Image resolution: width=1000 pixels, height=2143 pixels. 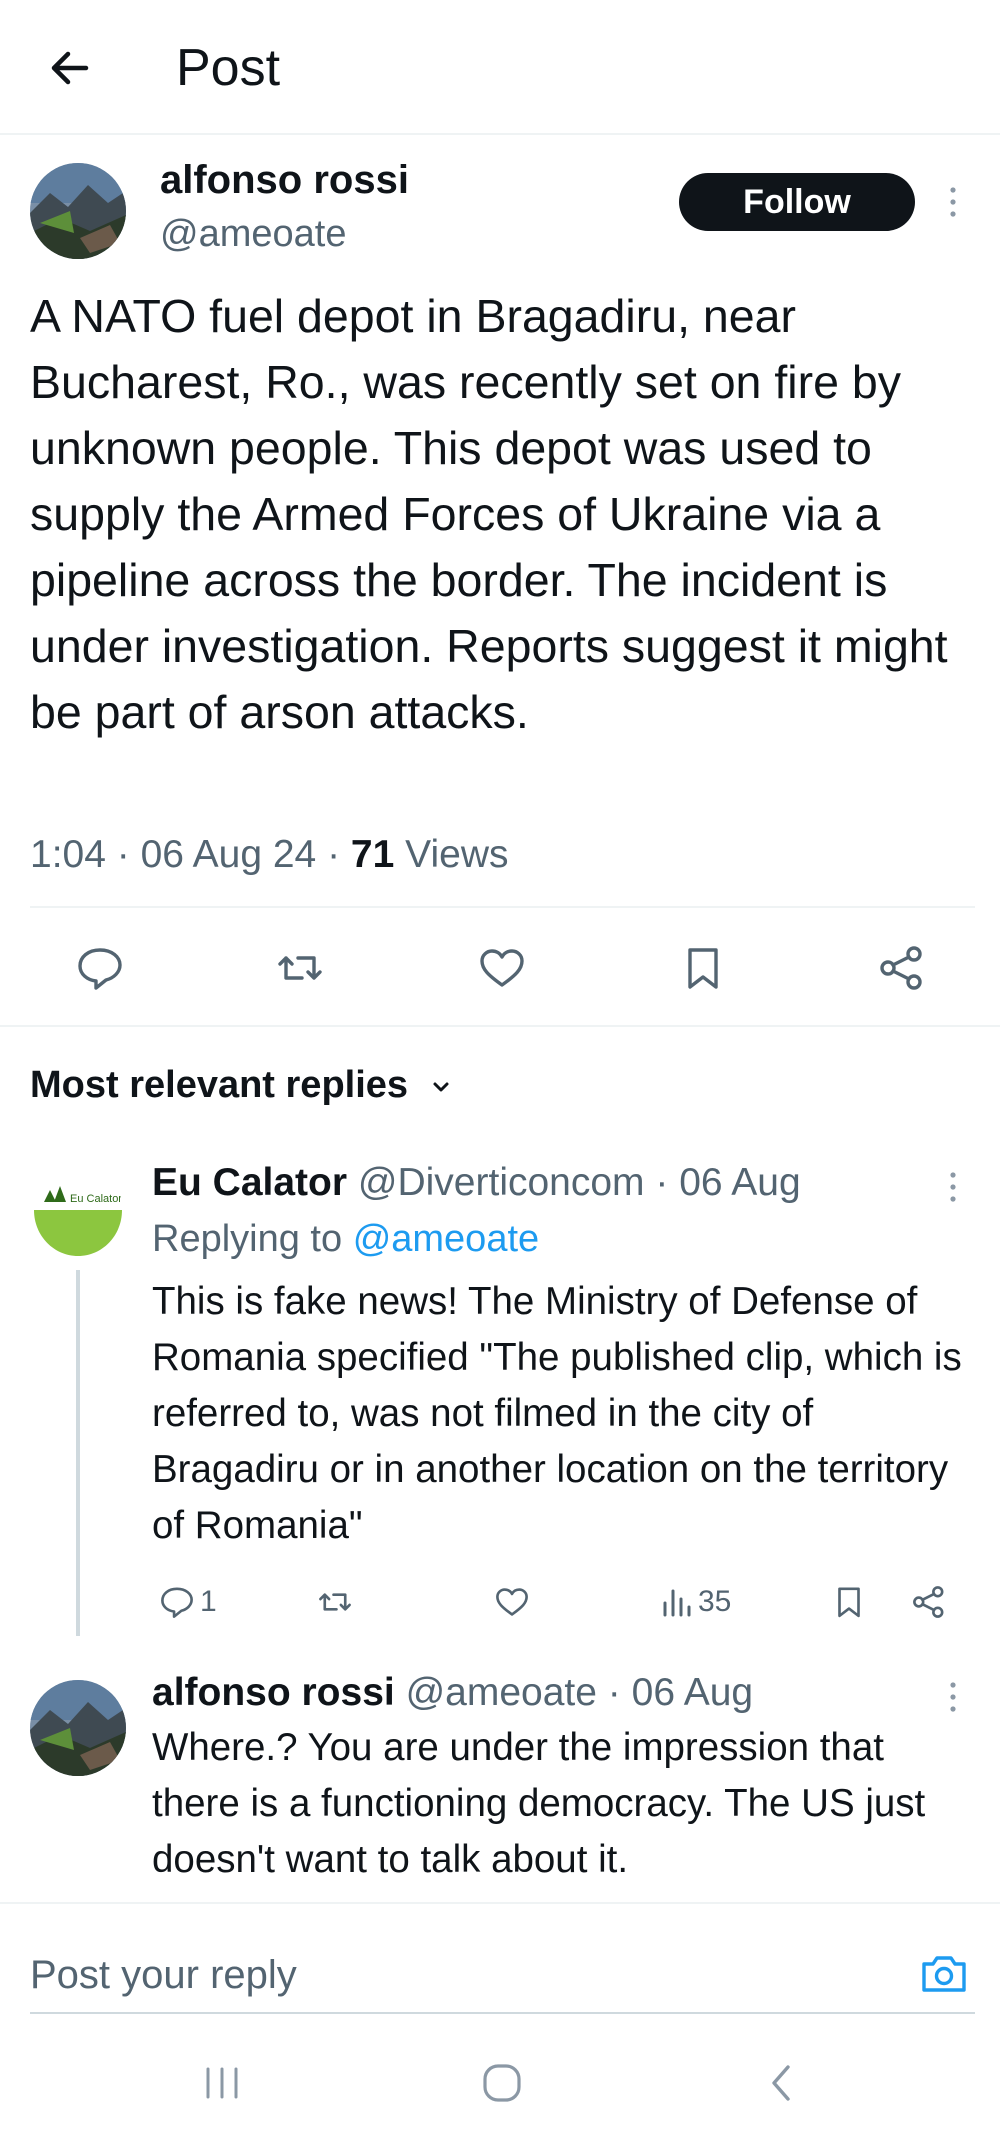 I want to click on reply-avatar: Eu Calator, so click(x=78, y=1218).